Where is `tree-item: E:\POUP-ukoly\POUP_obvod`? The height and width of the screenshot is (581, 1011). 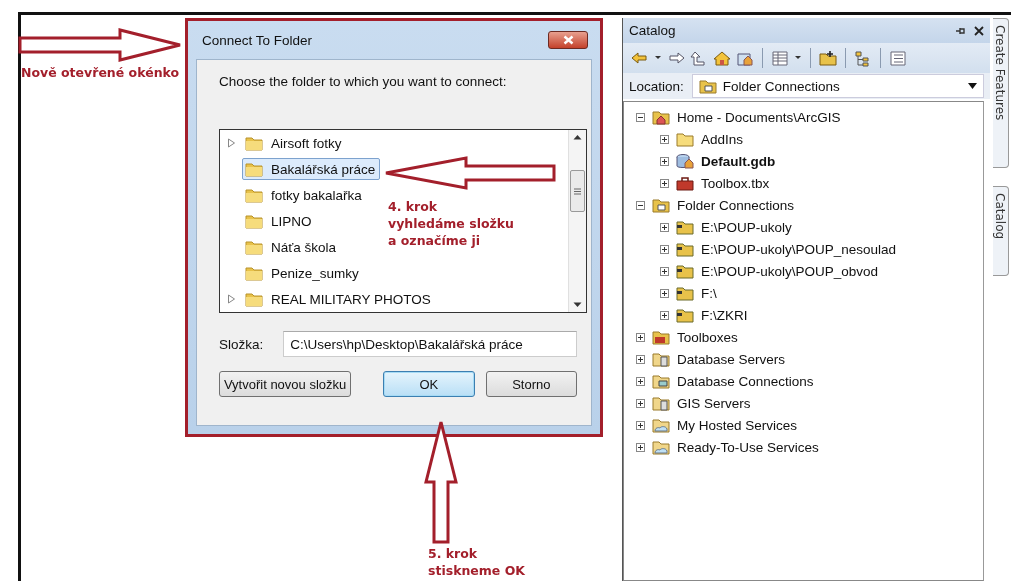
tree-item: E:\POUP-ukoly\POUP_obvod is located at coordinates (790, 271).